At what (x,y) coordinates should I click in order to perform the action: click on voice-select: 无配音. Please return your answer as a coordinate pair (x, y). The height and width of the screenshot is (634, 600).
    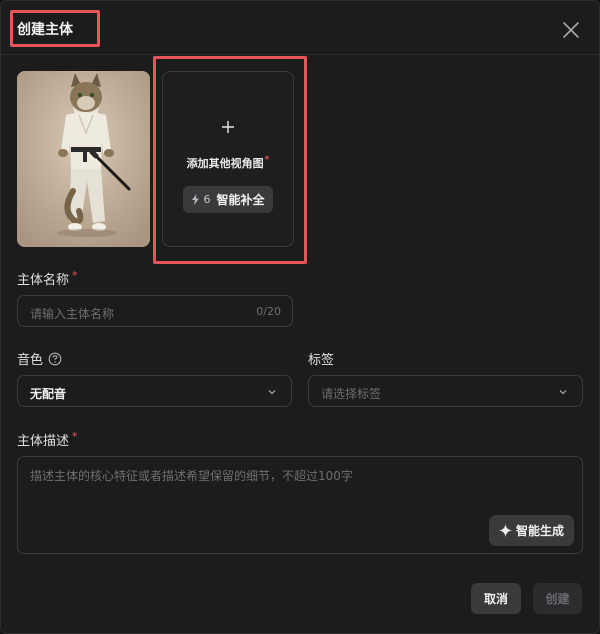
    Looking at the image, I should click on (154, 391).